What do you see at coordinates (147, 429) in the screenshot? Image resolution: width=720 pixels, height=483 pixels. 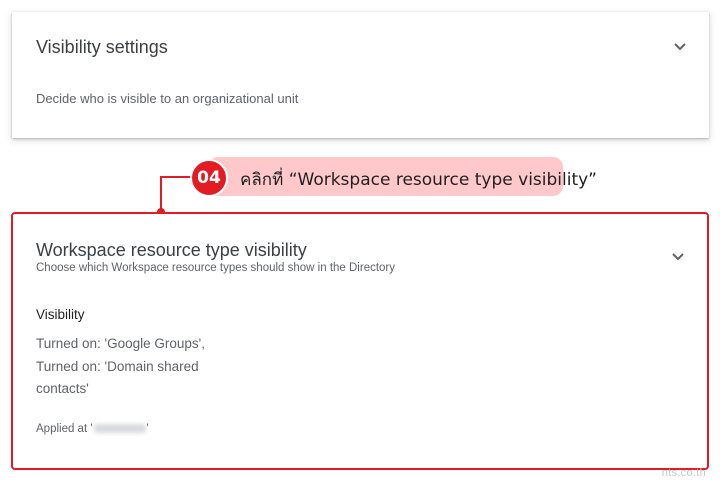 I see `applied-at-suffix: '` at bounding box center [147, 429].